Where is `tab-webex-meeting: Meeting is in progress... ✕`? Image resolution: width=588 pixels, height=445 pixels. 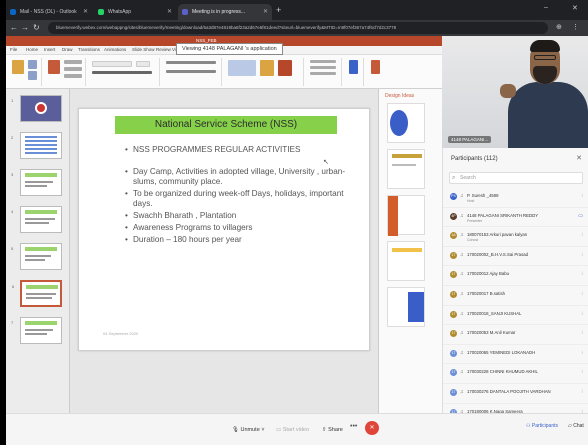
tab-webex-meeting: Meeting is in progress... ✕ is located at coordinates (225, 12).